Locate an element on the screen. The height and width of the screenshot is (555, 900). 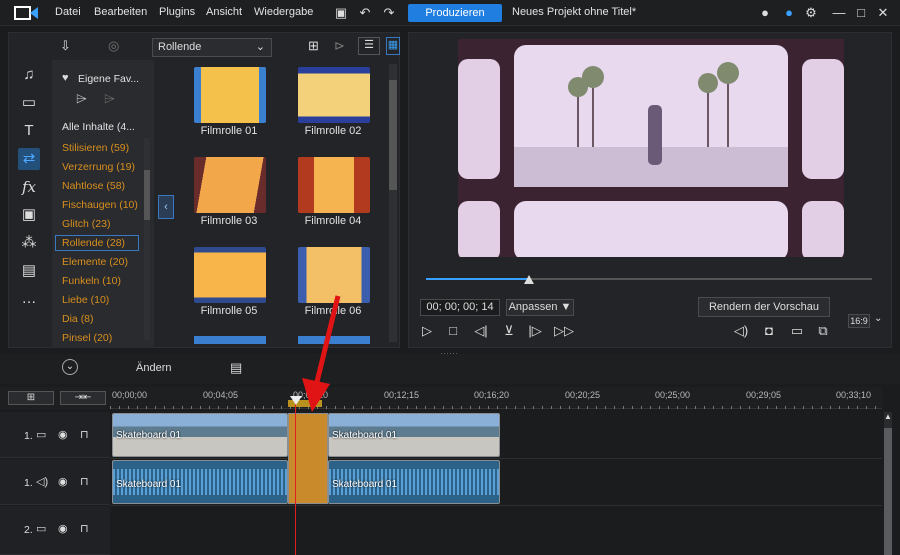
save-icon: ▣ is located at coordinates (341, 13).